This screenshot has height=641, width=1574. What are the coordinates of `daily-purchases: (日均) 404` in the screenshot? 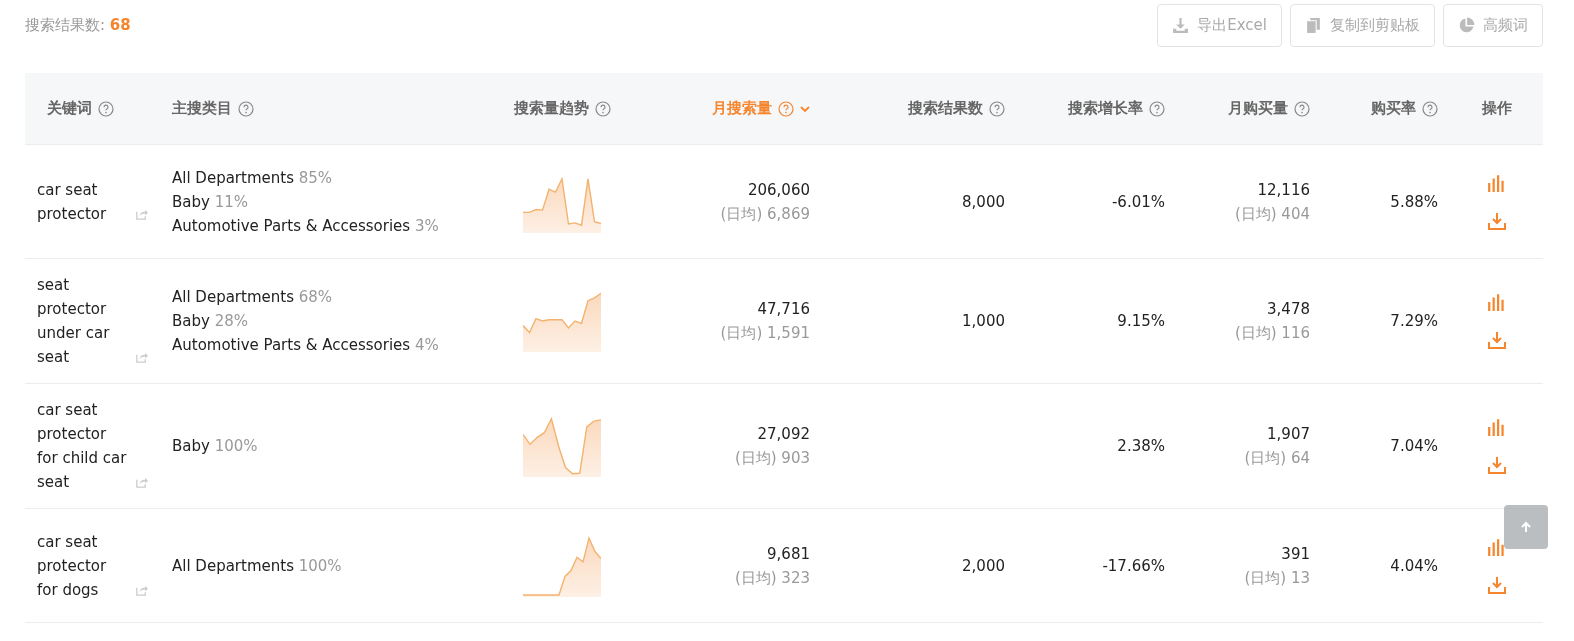 It's located at (1272, 214).